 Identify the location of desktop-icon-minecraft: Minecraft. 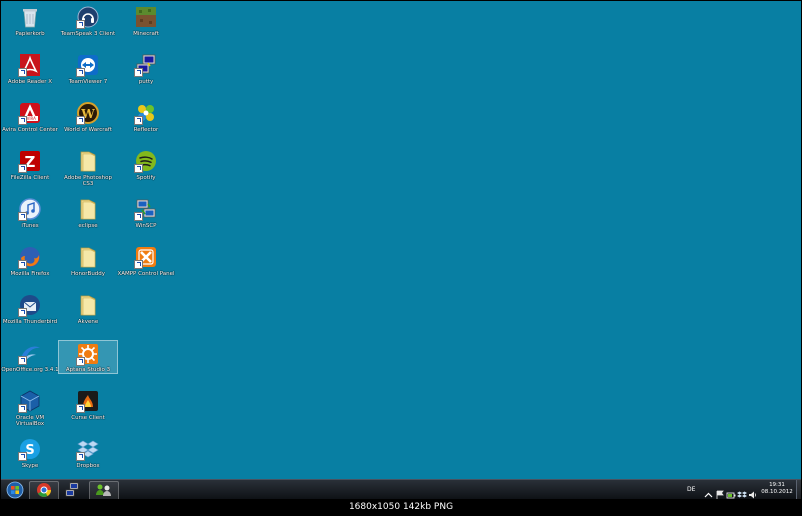
(146, 24).